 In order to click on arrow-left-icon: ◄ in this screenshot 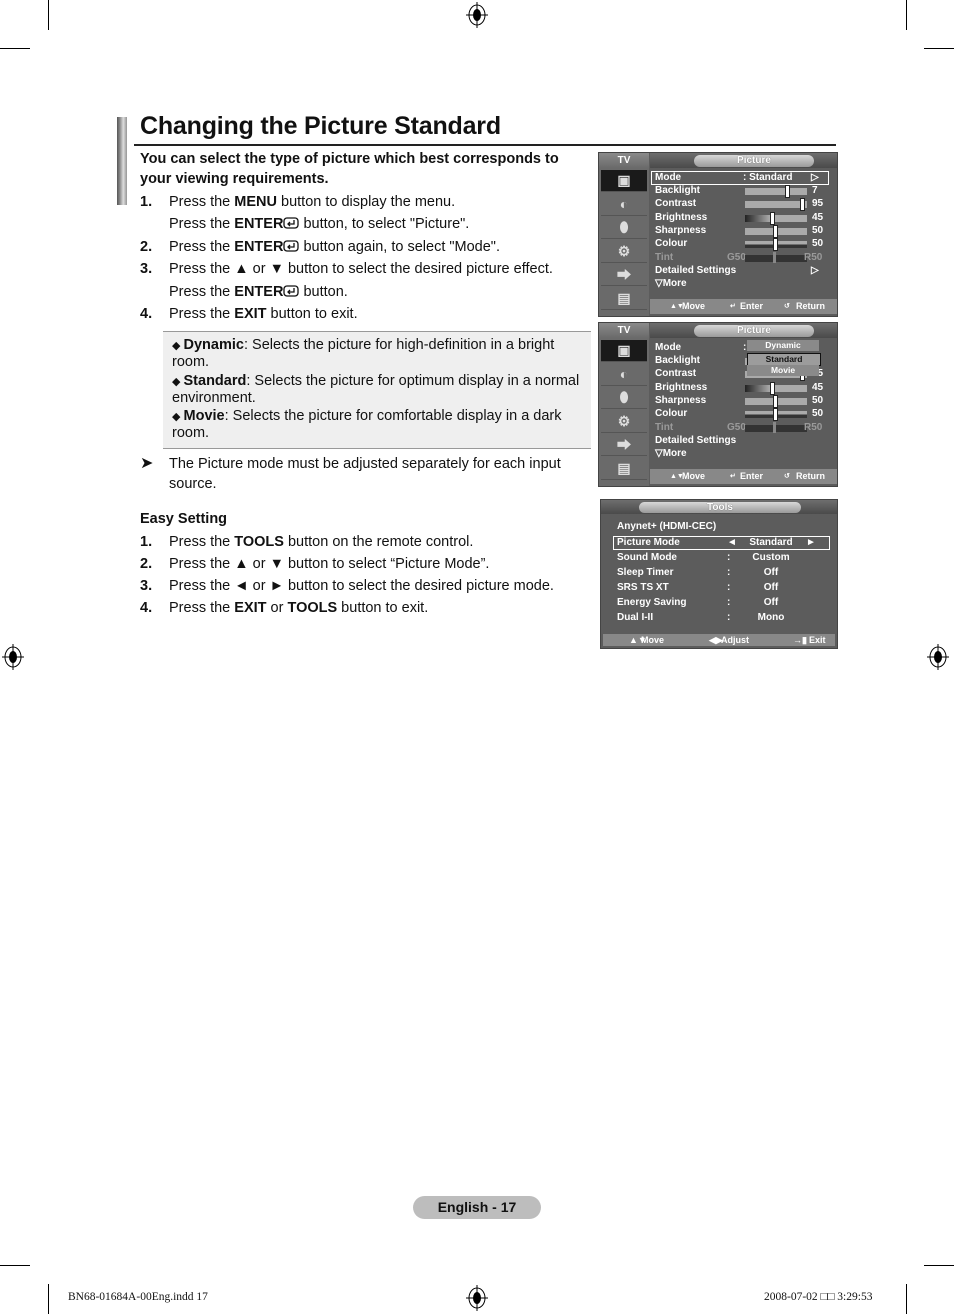, I will do `click(732, 543)`.